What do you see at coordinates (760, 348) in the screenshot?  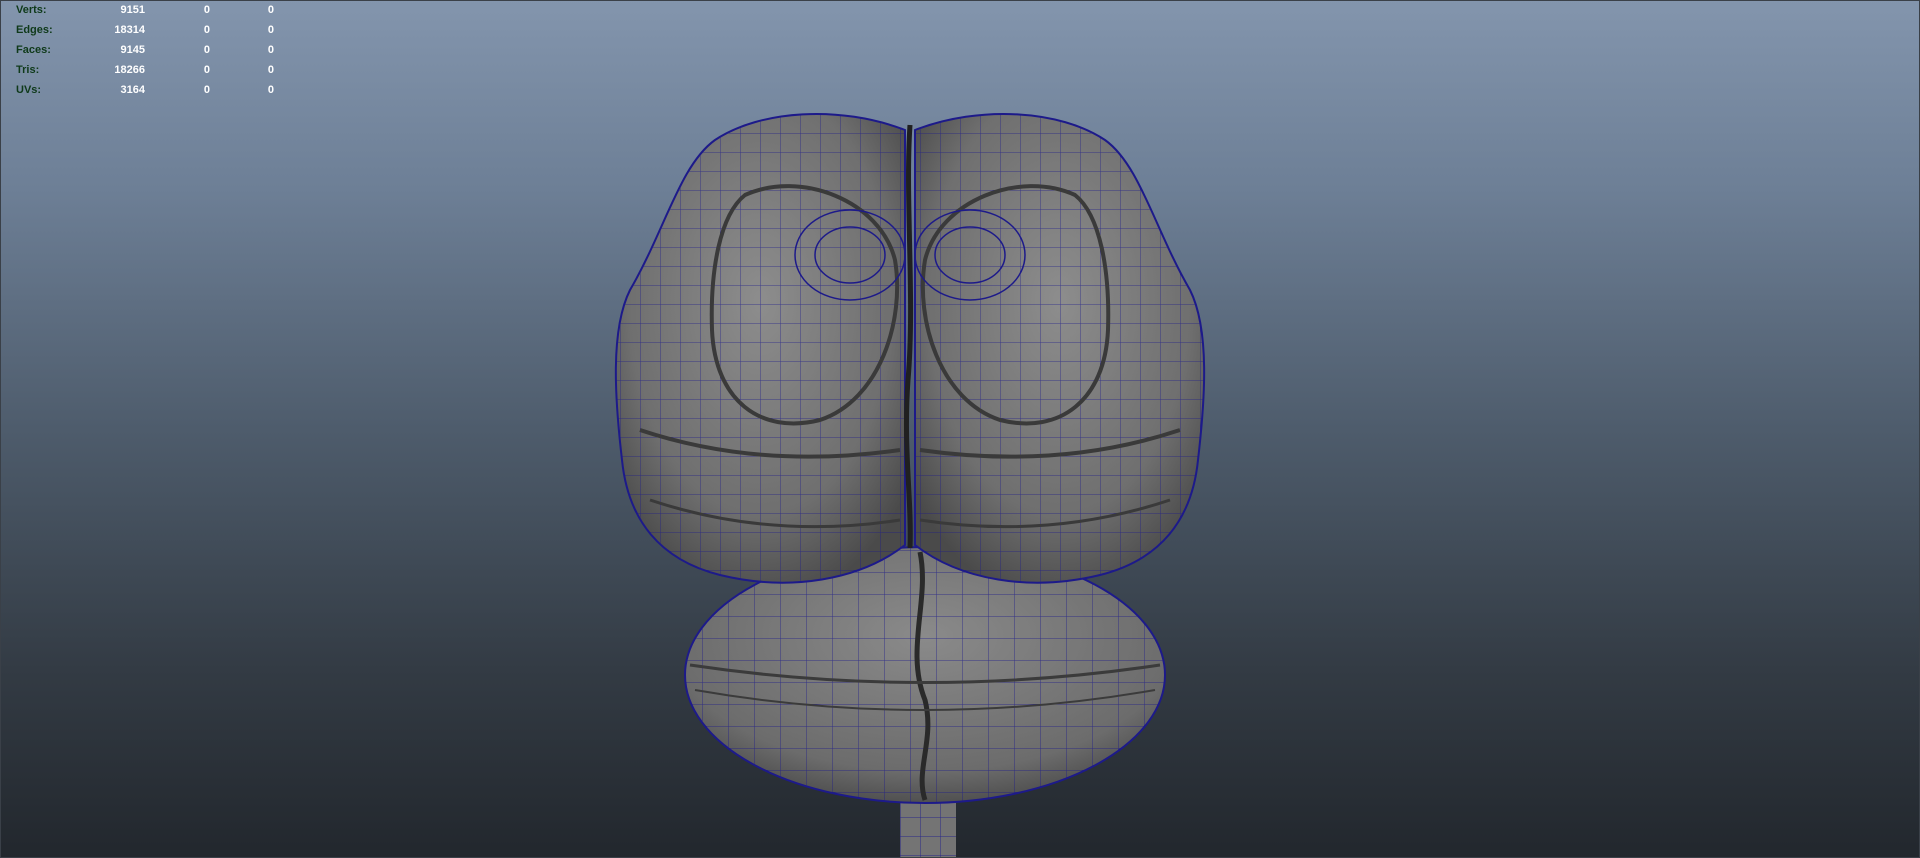 I see `left-hemisphere-mesh` at bounding box center [760, 348].